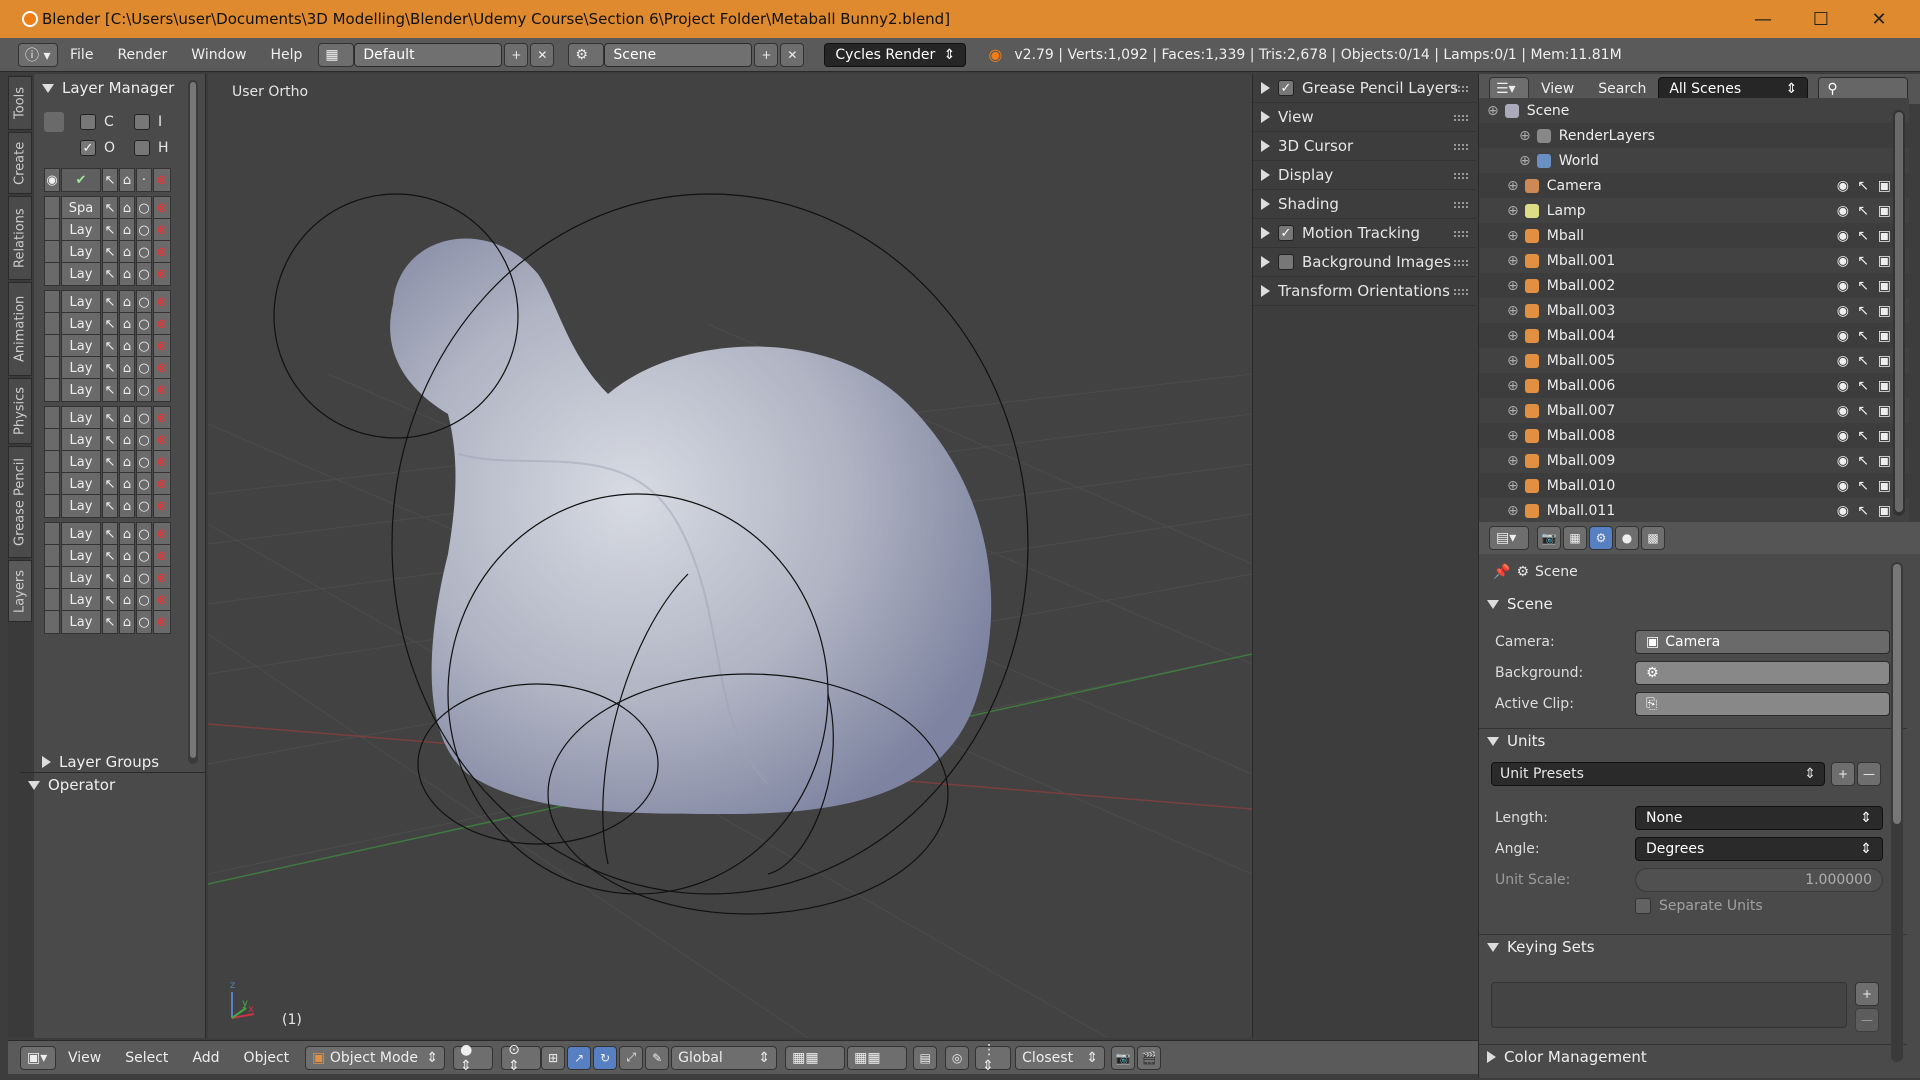 This screenshot has width=1920, height=1080. Describe the element at coordinates (1694, 285) in the screenshot. I see `outliner-row: ⊕ Mball.002 ◉ ↖ ▣` at that location.